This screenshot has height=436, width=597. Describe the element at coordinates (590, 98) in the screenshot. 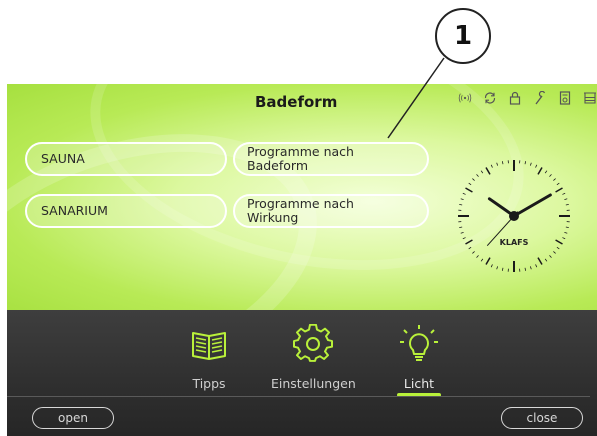

I see `stack-icon` at that location.